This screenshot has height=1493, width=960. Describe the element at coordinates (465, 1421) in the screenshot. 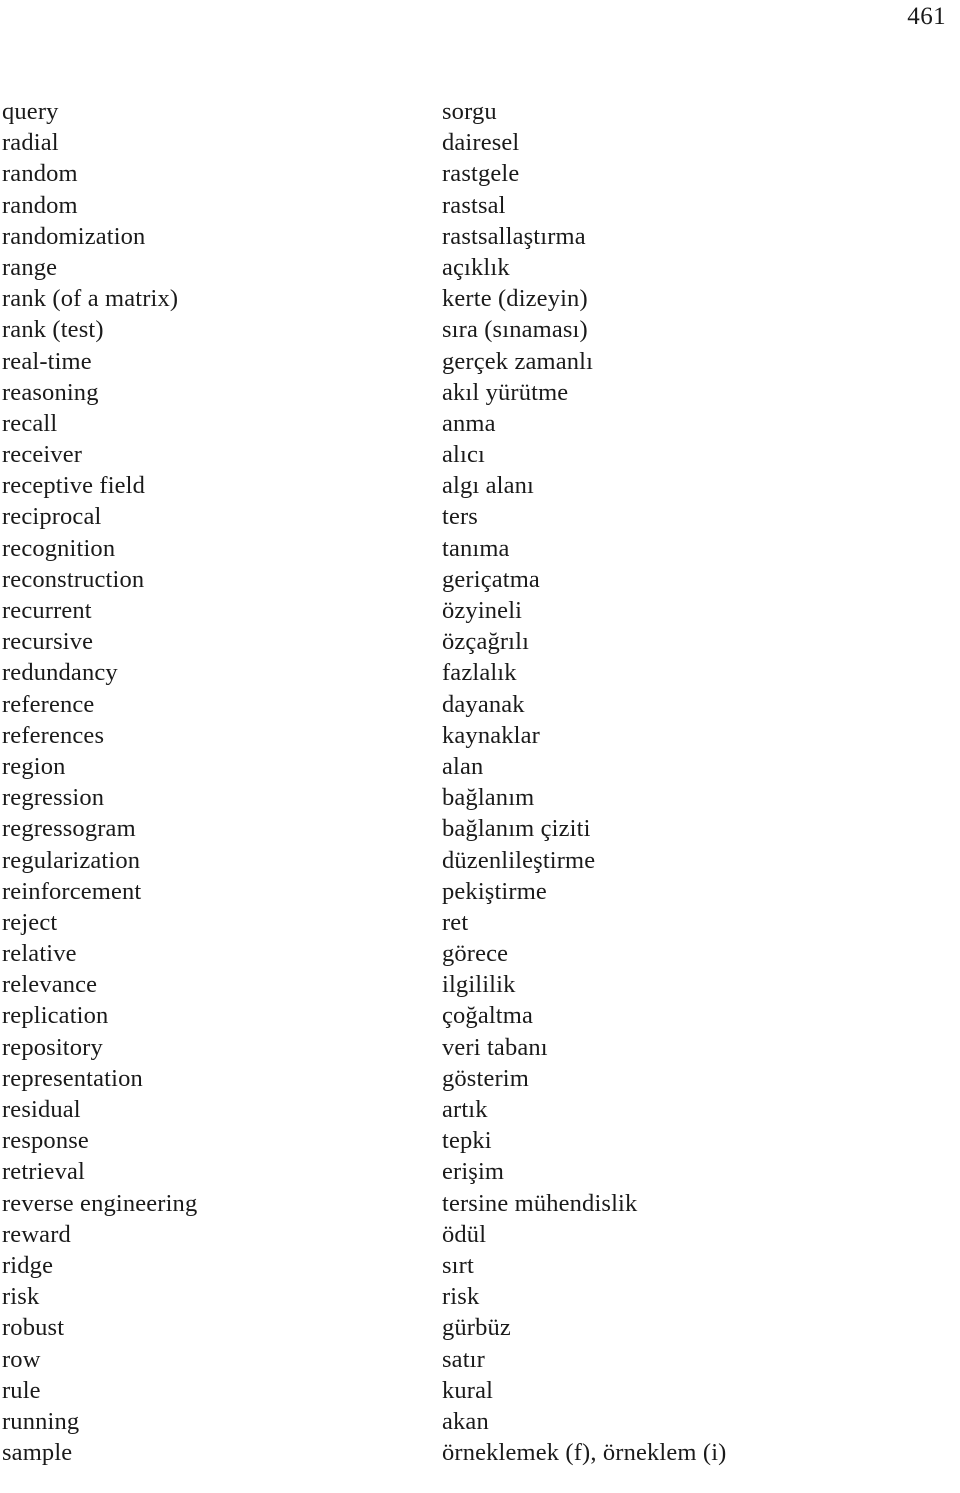

I see `target-term: akan` at that location.